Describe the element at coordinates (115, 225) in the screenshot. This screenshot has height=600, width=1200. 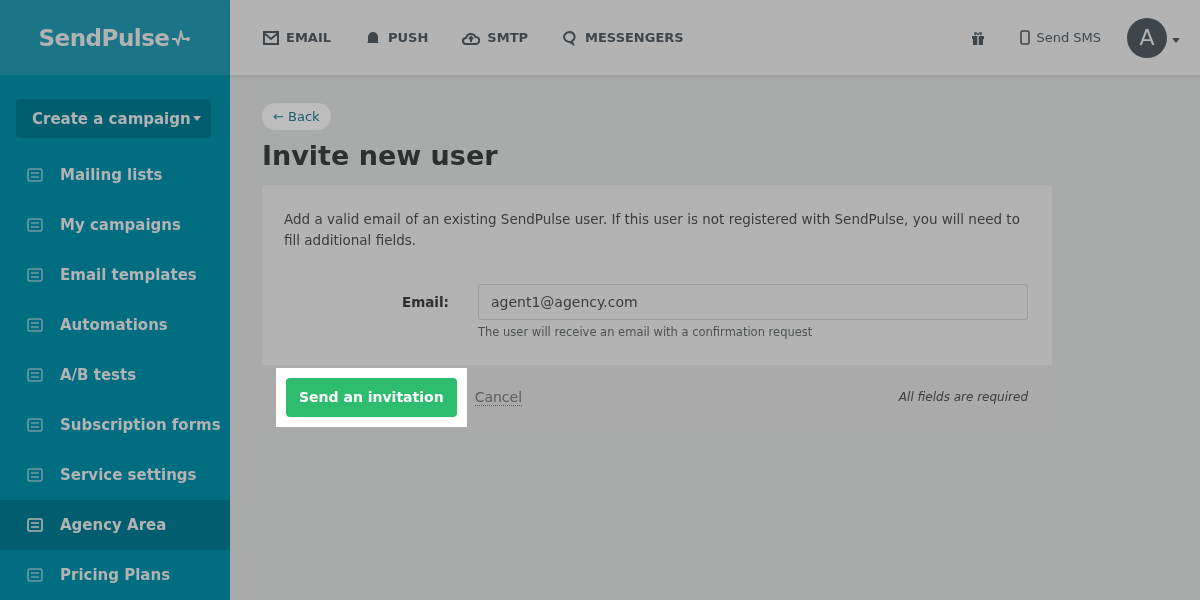
I see `sidebar-item: My campaigns` at that location.